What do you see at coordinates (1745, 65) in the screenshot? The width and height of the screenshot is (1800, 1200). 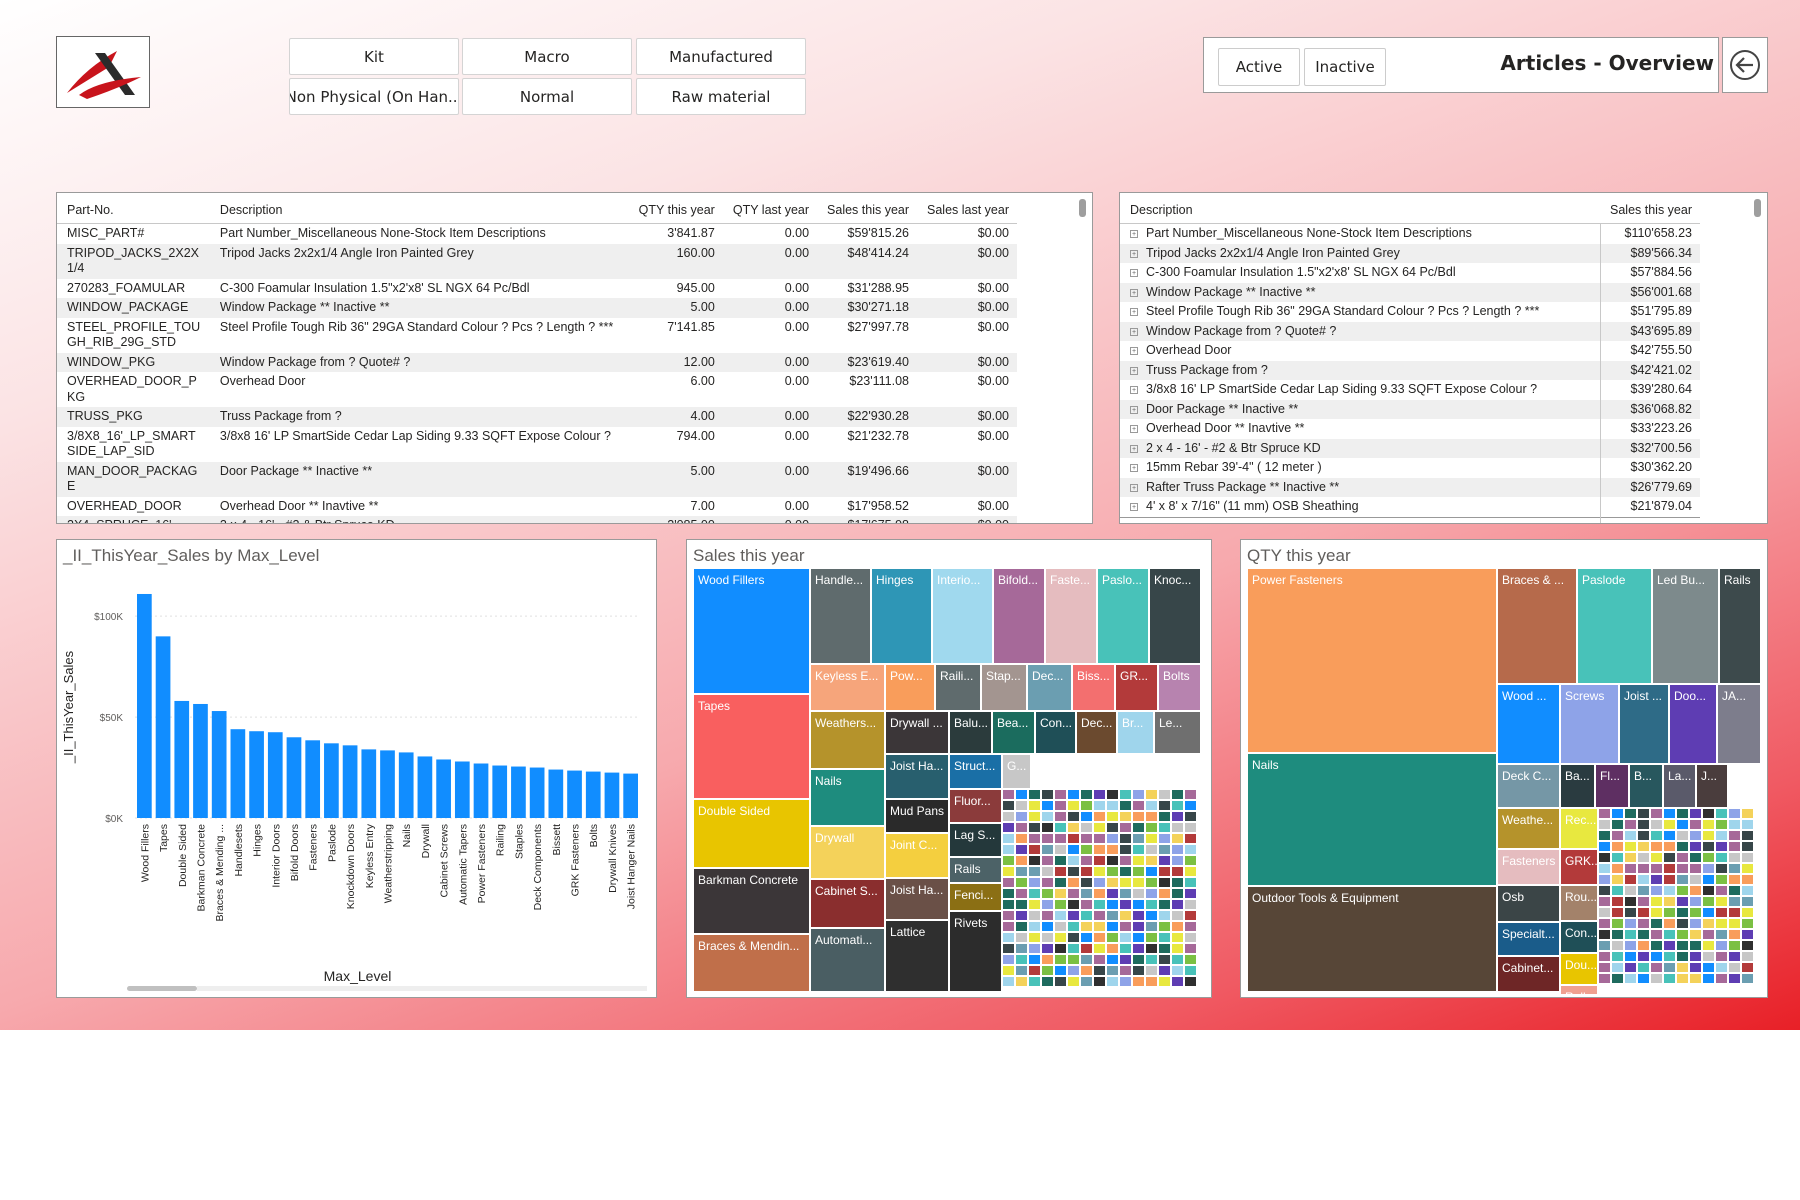 I see `back-button` at bounding box center [1745, 65].